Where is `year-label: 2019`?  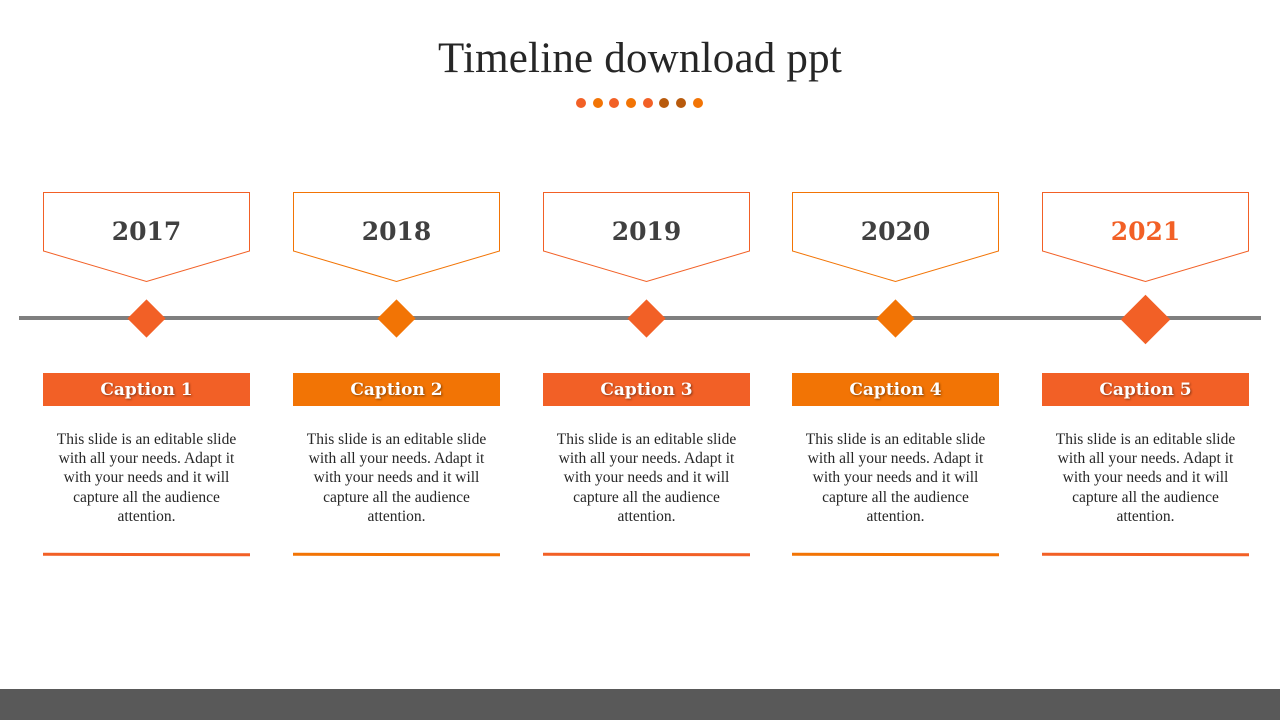
year-label: 2019 is located at coordinates (646, 231).